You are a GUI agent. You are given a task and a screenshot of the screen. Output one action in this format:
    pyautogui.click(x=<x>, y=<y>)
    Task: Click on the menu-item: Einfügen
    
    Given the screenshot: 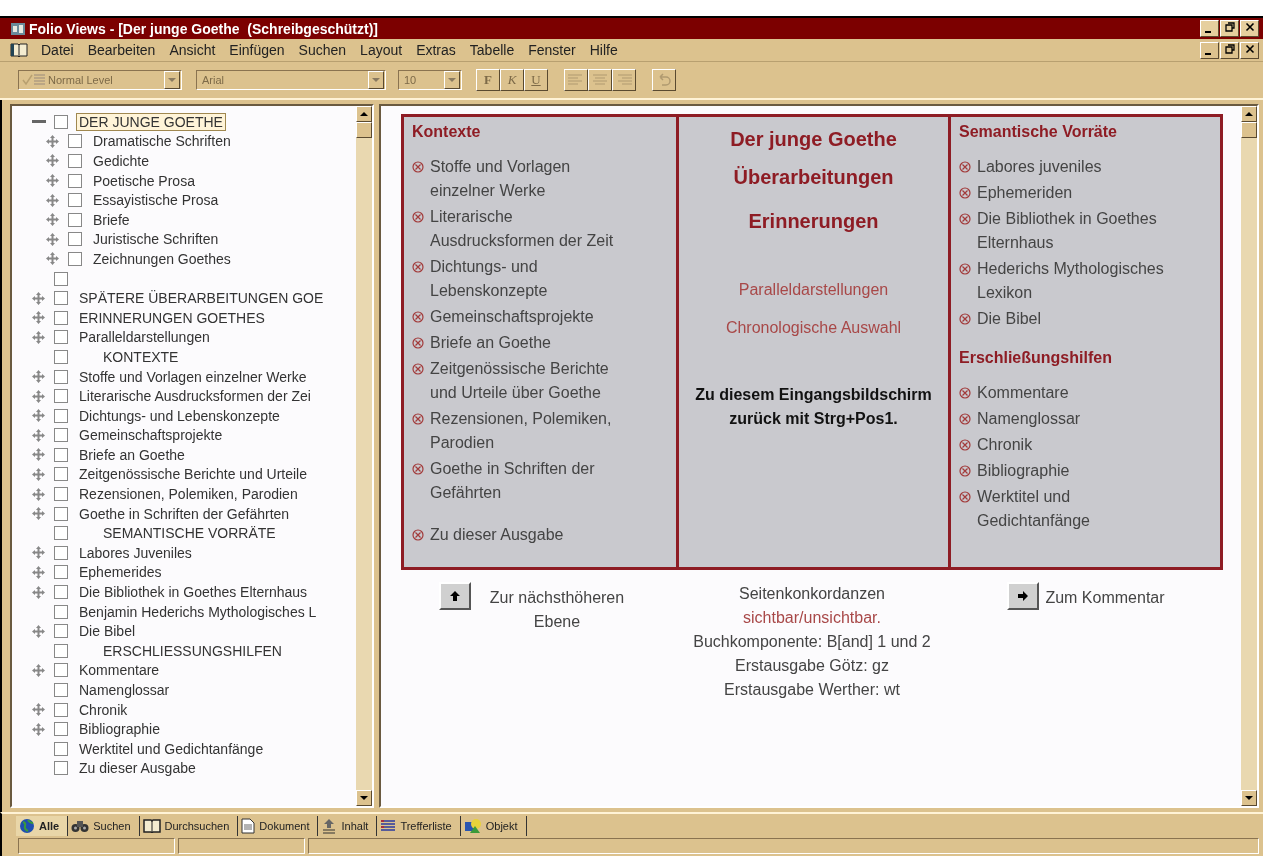 What is the action you would take?
    pyautogui.click(x=257, y=50)
    